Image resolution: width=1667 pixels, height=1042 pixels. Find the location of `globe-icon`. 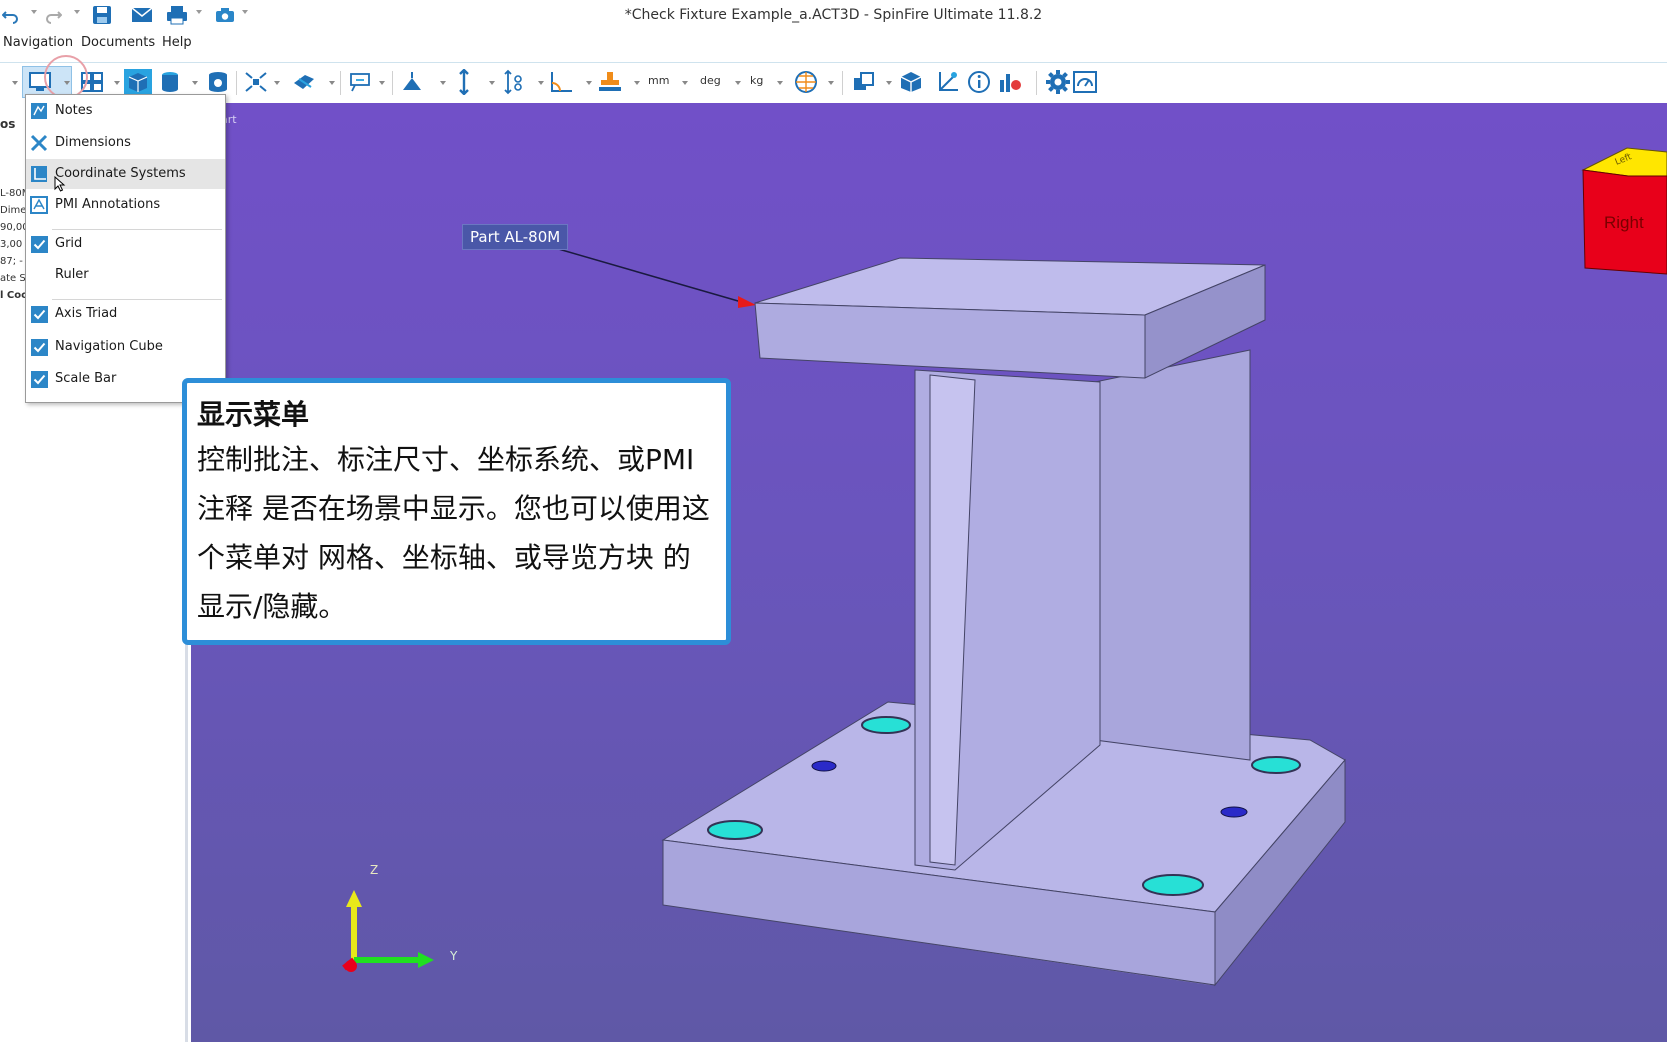

globe-icon is located at coordinates (806, 82).